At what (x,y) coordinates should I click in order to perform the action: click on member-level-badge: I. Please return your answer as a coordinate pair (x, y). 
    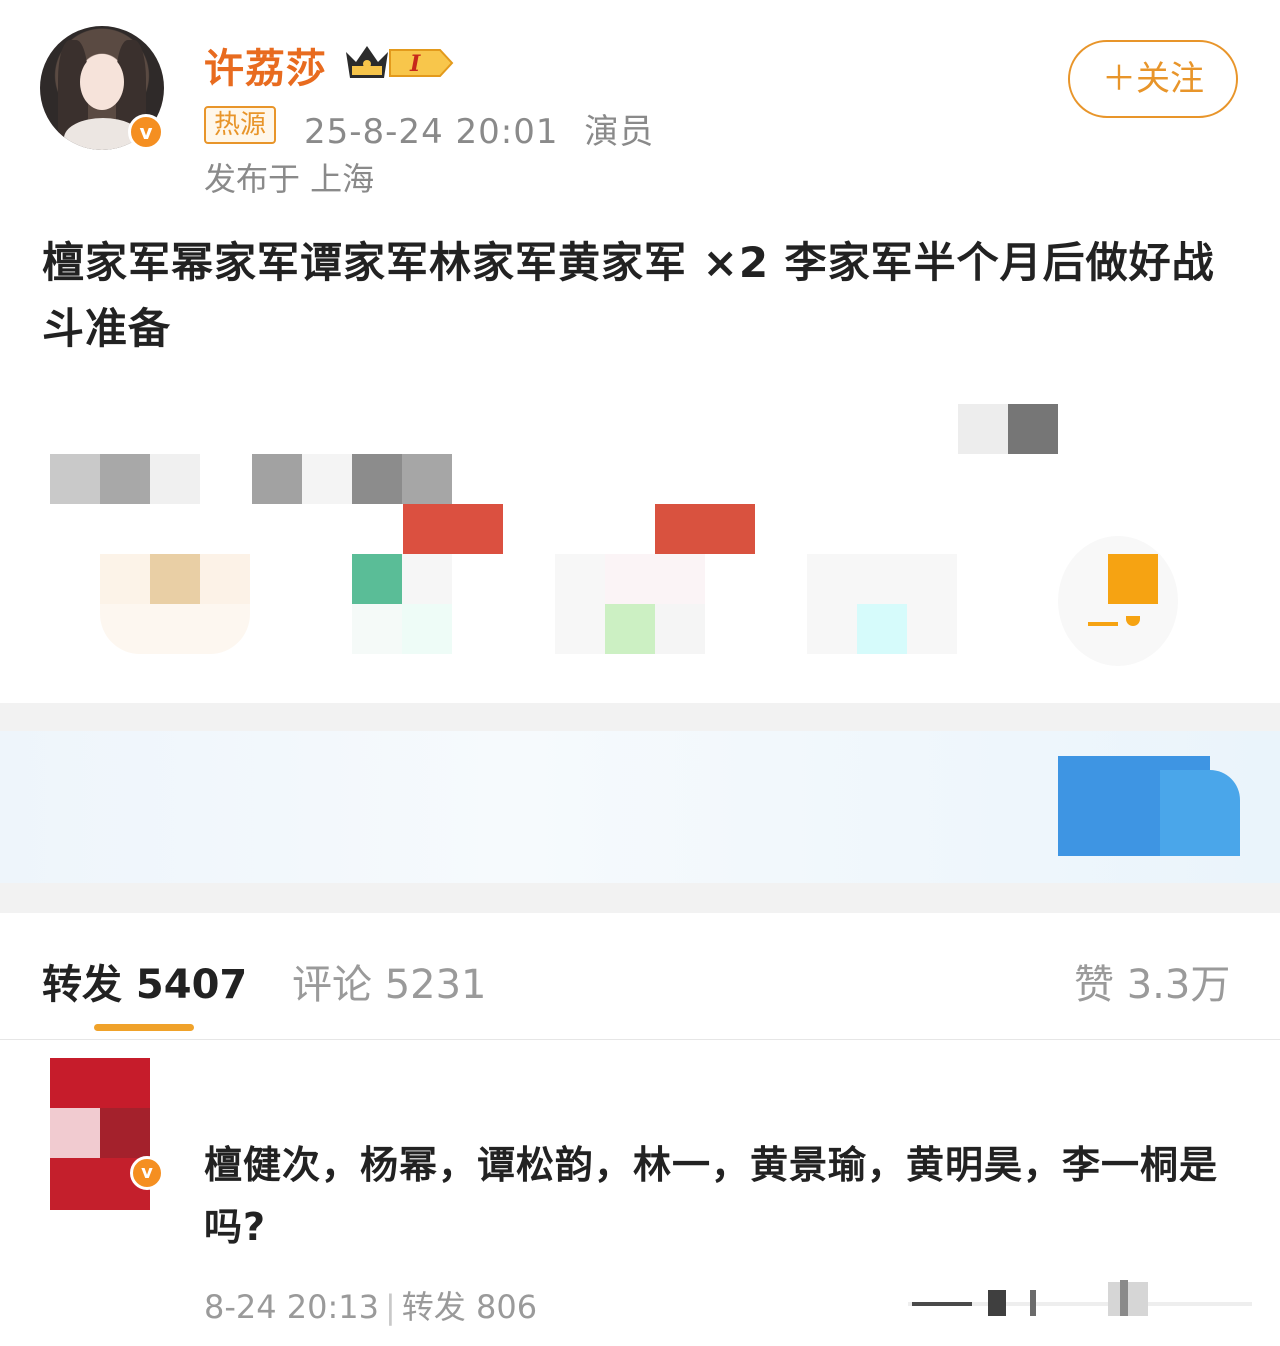
    Looking at the image, I should click on (421, 63).